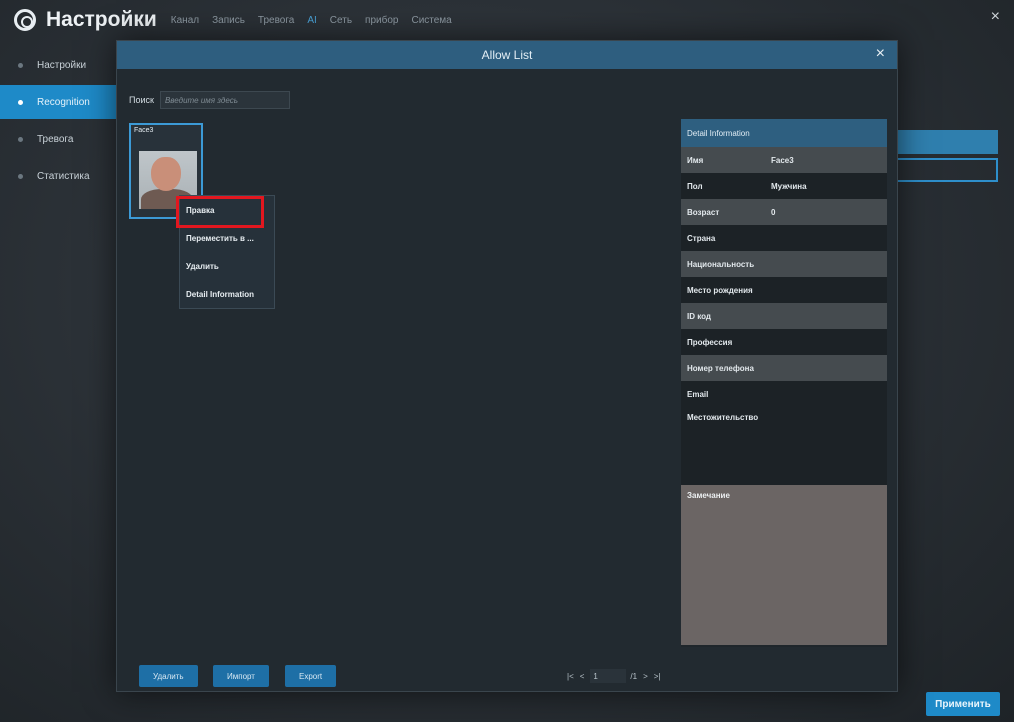 This screenshot has width=1014, height=722. Describe the element at coordinates (224, 100) in the screenshot. I see `search-input` at that location.